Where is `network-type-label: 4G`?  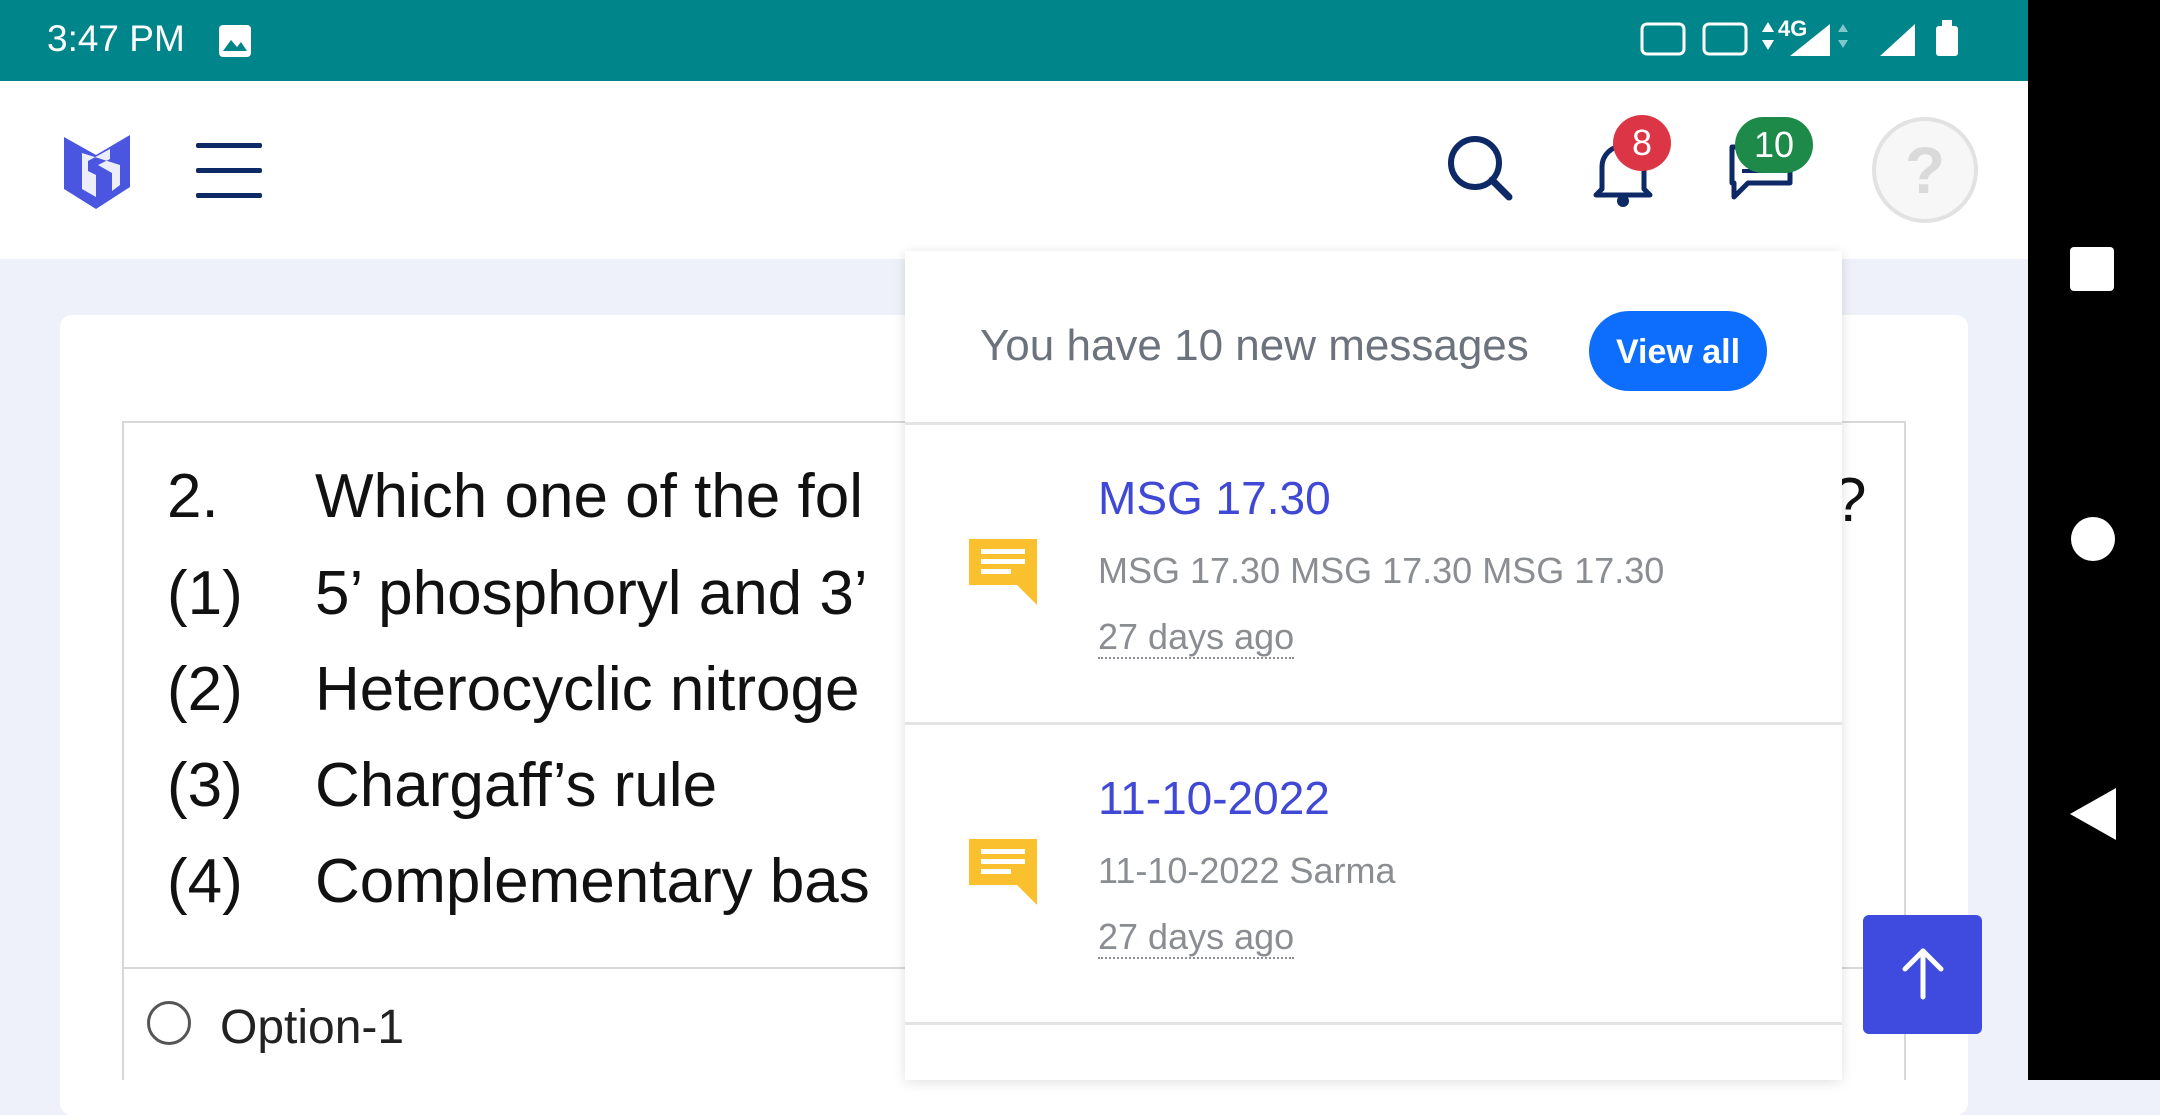 network-type-label: 4G is located at coordinates (1793, 28).